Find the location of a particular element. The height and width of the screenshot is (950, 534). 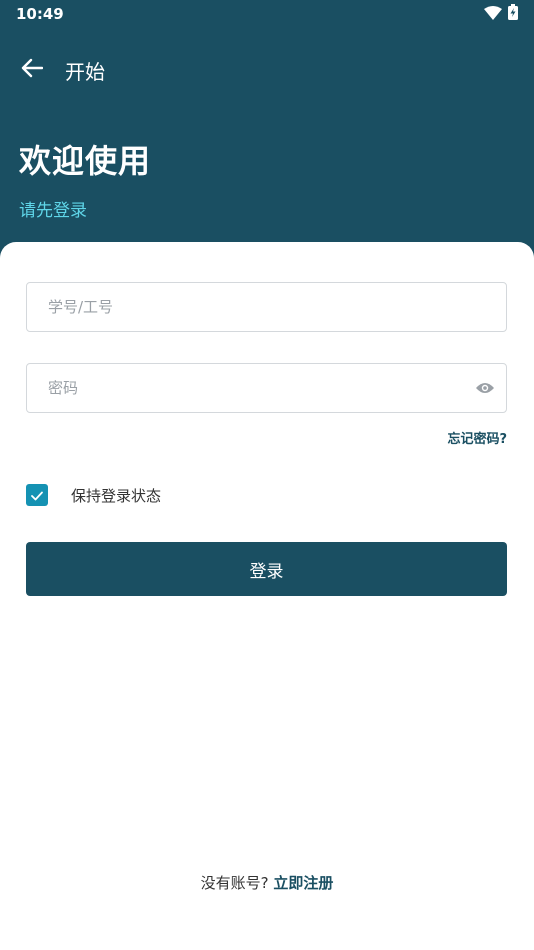

no-account-text: 没有账号? is located at coordinates (237, 883).